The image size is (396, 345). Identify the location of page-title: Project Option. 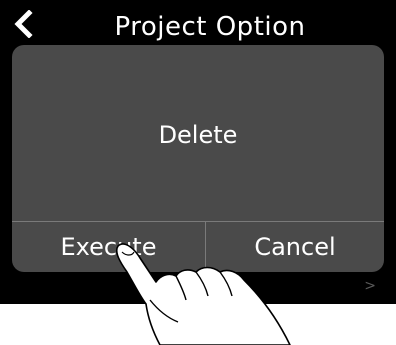
(210, 27).